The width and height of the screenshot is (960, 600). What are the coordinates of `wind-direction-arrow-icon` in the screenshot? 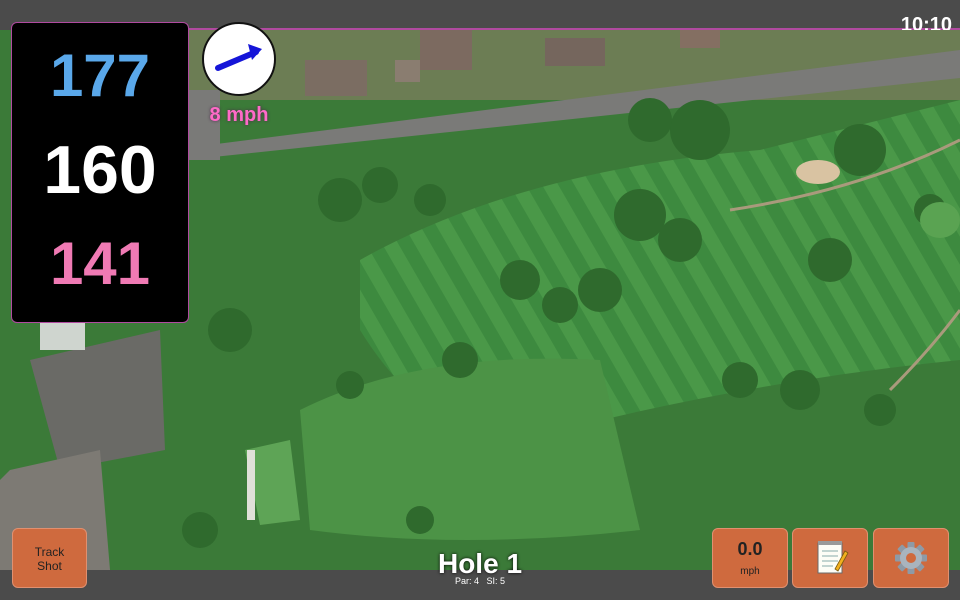 It's located at (238, 57).